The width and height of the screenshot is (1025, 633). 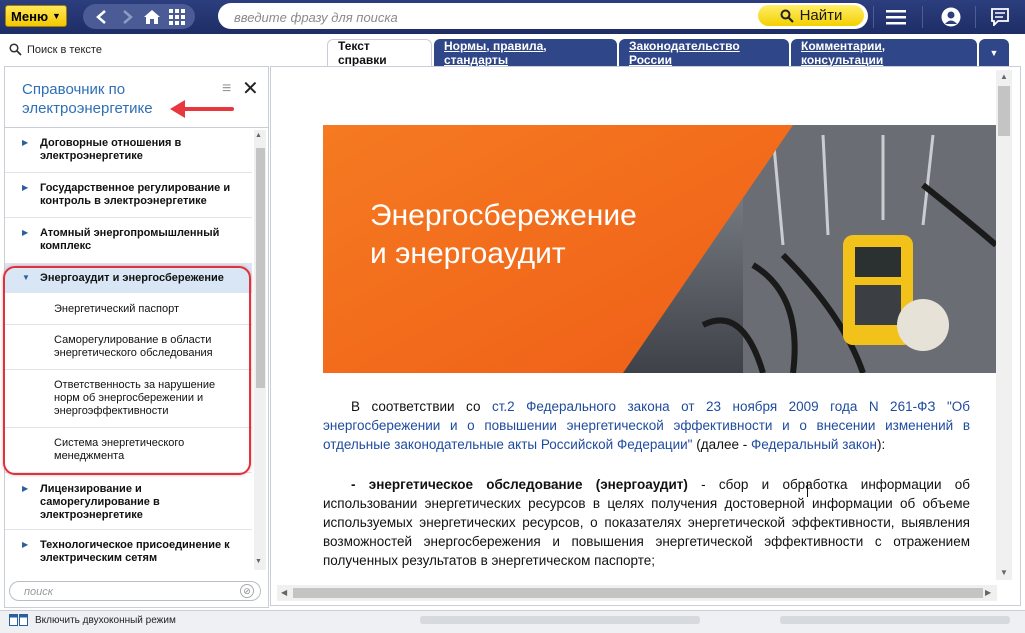 I want to click on p1-text-c: ):, so click(x=881, y=444).